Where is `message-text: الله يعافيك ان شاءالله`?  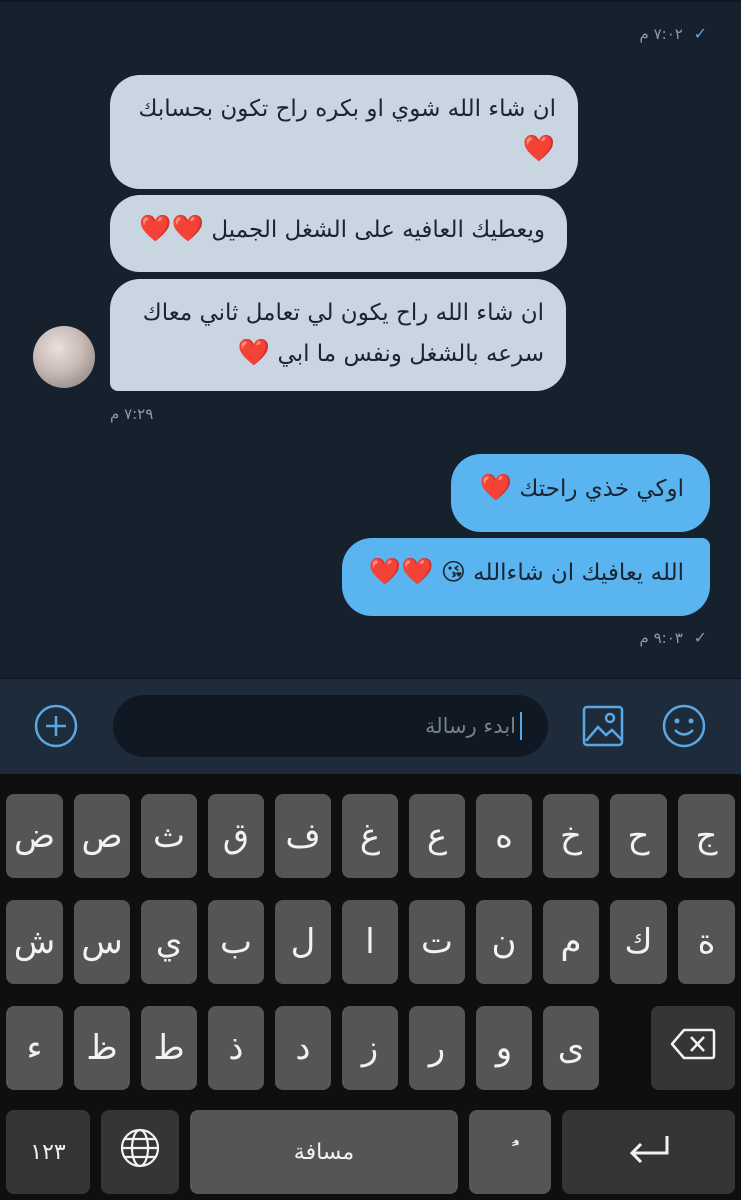 message-text: الله يعافيك ان شاءالله is located at coordinates (578, 573).